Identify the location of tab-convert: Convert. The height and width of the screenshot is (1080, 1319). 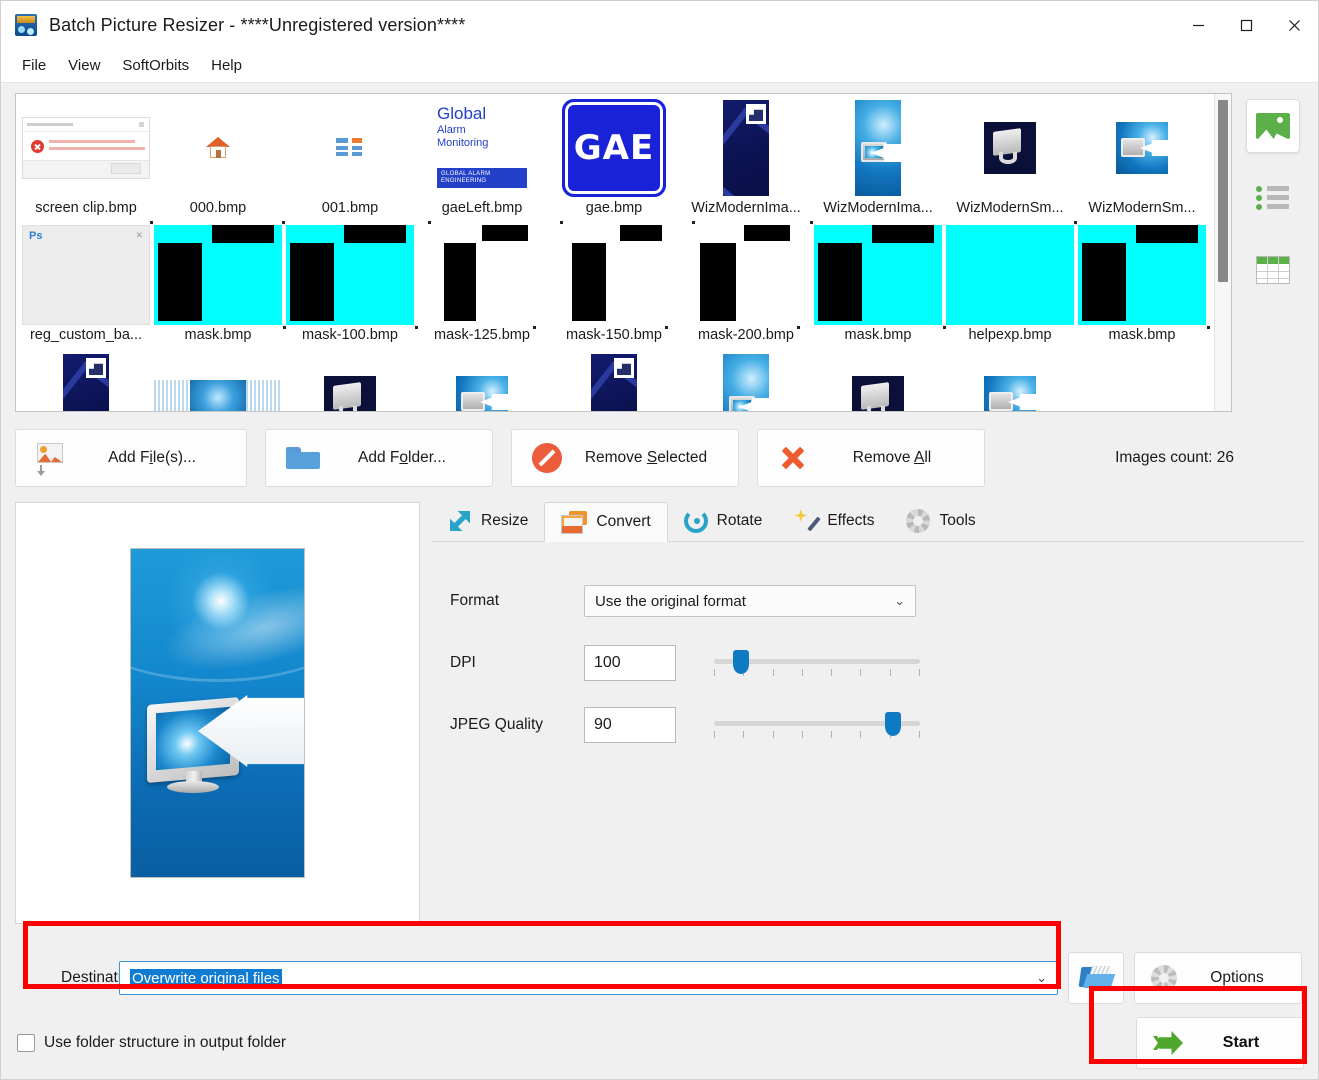
(606, 522).